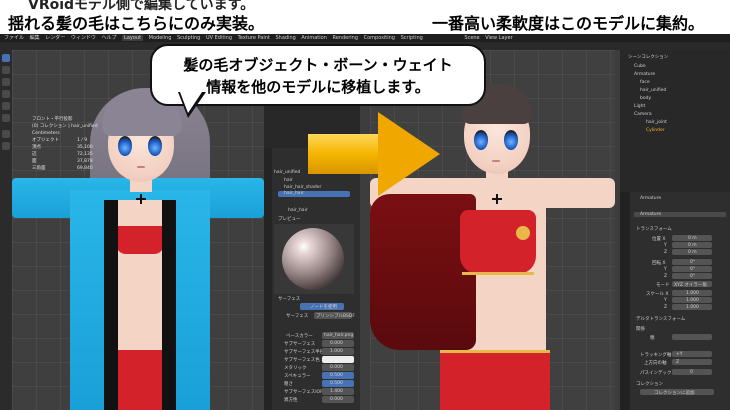 The width and height of the screenshot is (730, 410). What do you see at coordinates (285, 38) in the screenshot?
I see `tab-shading: Shading` at bounding box center [285, 38].